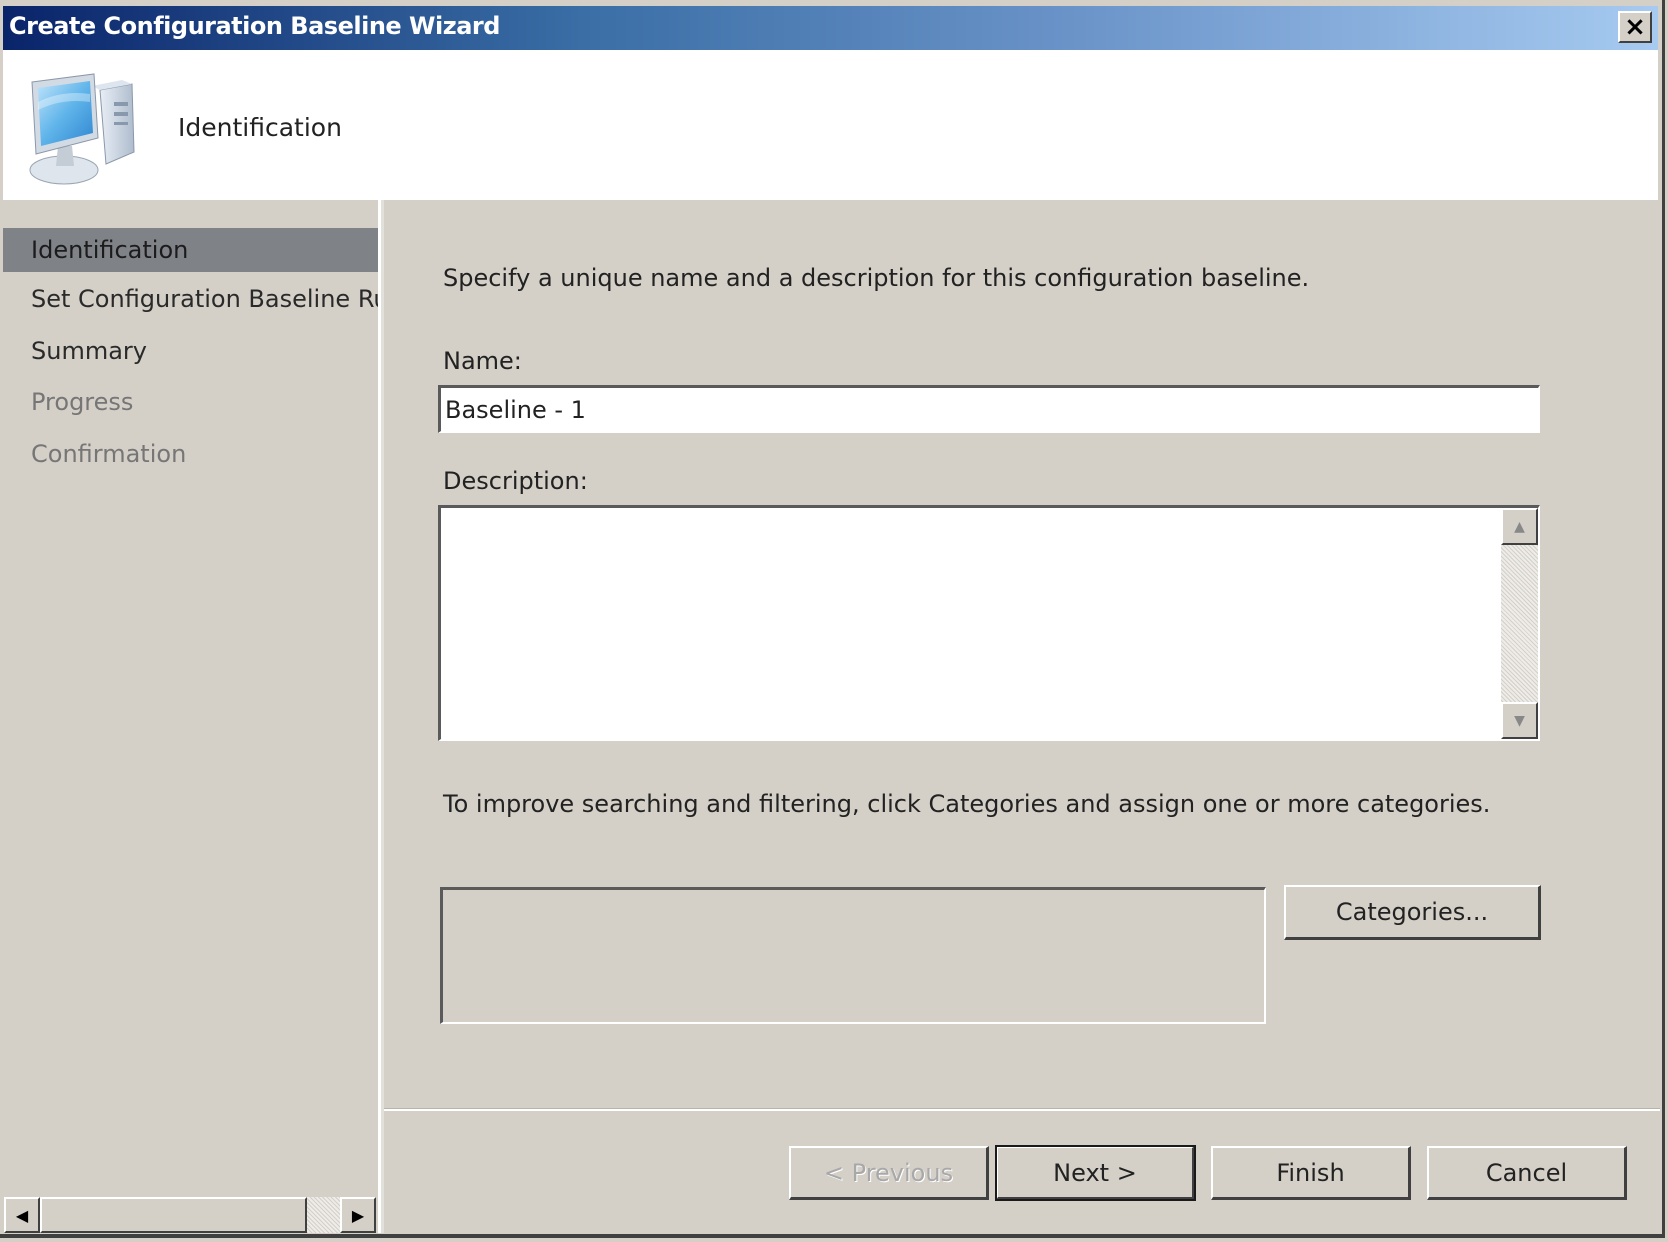 The width and height of the screenshot is (1668, 1242). What do you see at coordinates (82, 129) in the screenshot?
I see `computer-icon` at bounding box center [82, 129].